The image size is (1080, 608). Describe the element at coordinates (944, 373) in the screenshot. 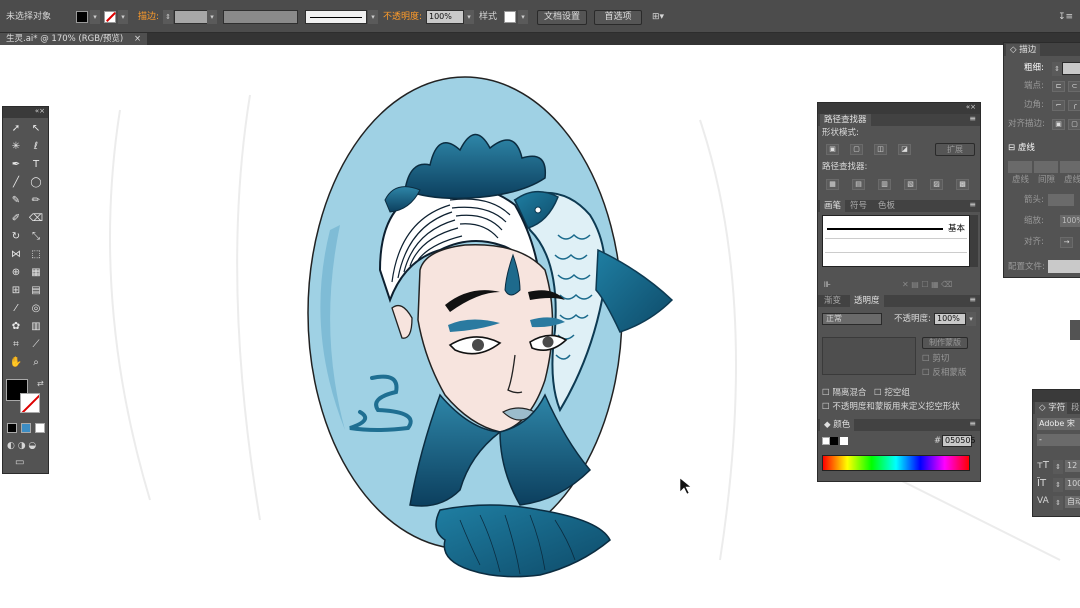

I see `invert-mask-checkbox: ☐ 反相蒙版` at that location.